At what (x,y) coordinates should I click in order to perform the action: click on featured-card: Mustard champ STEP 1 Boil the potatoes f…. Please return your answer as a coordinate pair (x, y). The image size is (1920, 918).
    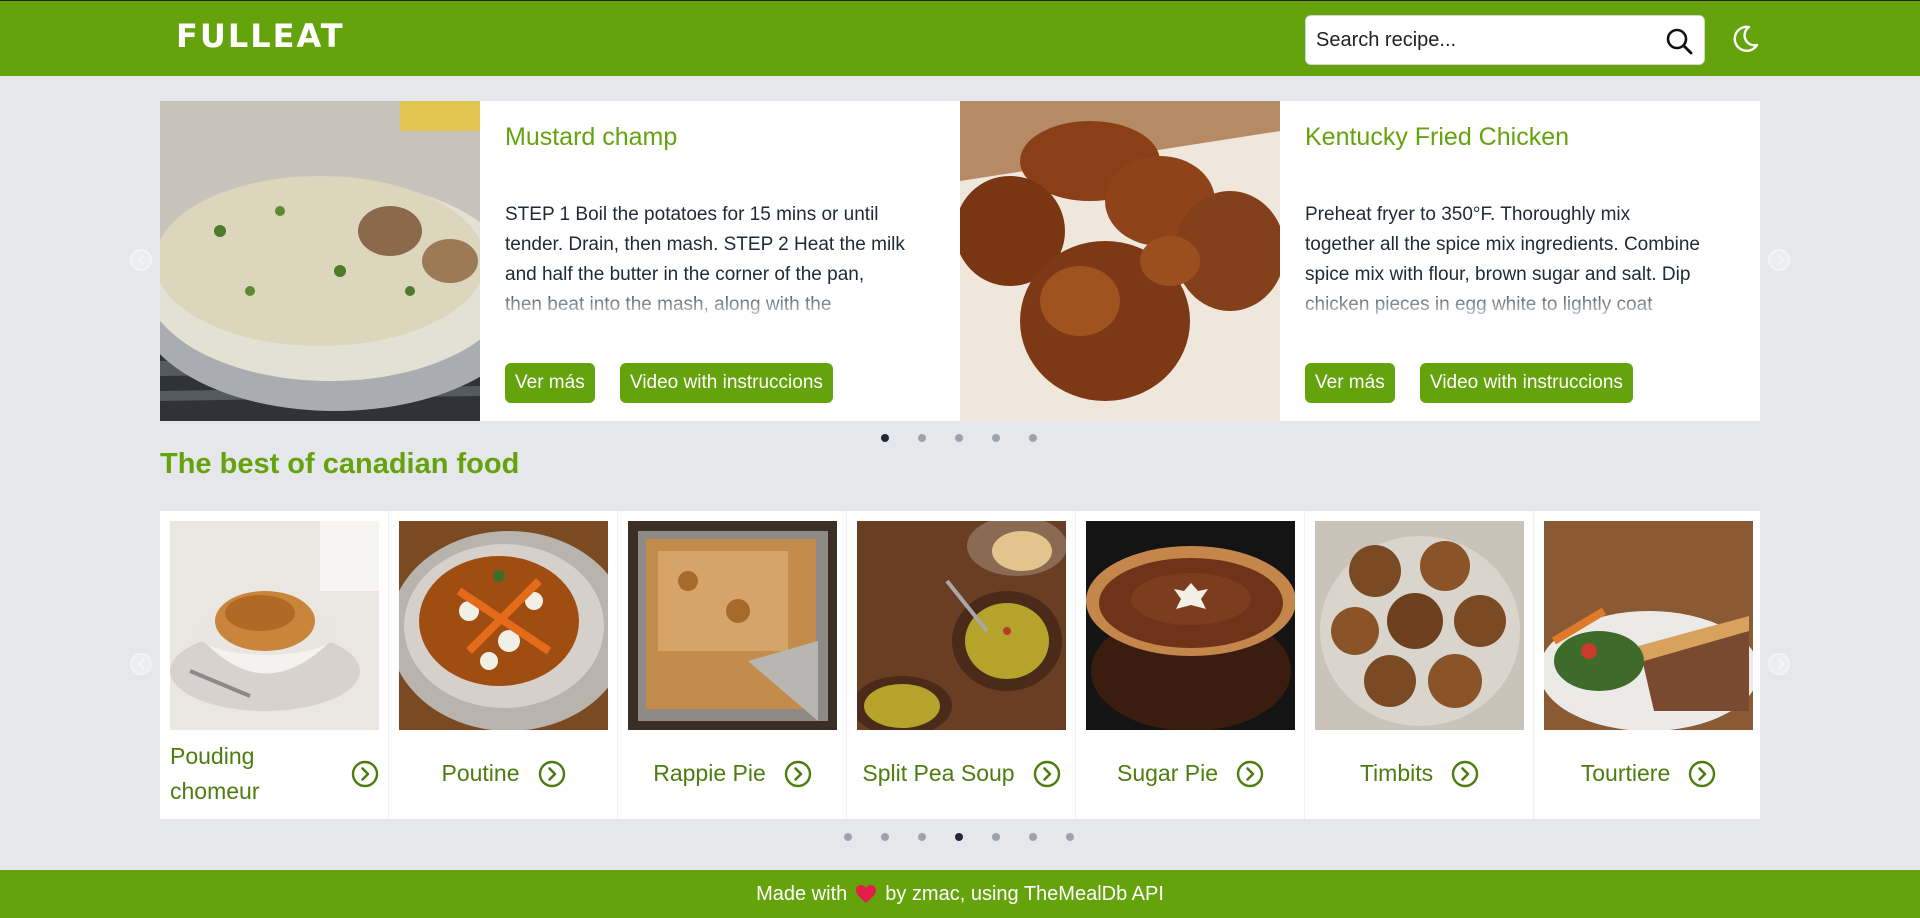
    Looking at the image, I should click on (560, 261).